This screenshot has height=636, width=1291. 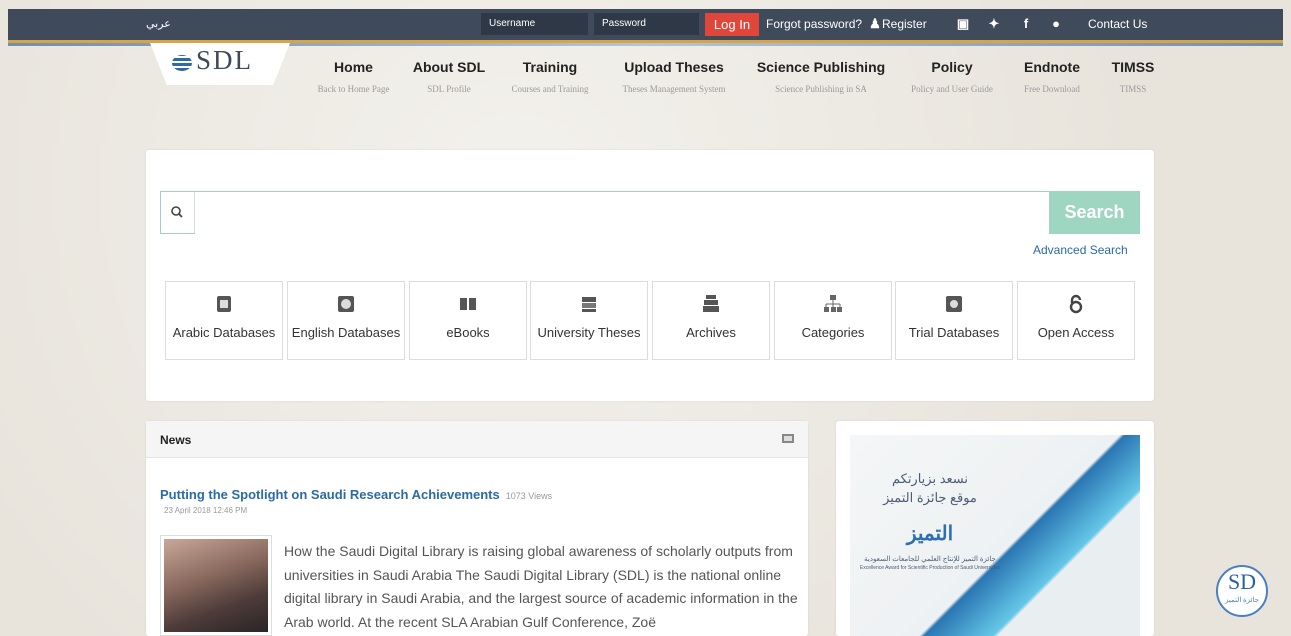 I want to click on youtube-icon: ▣, so click(x=963, y=24).